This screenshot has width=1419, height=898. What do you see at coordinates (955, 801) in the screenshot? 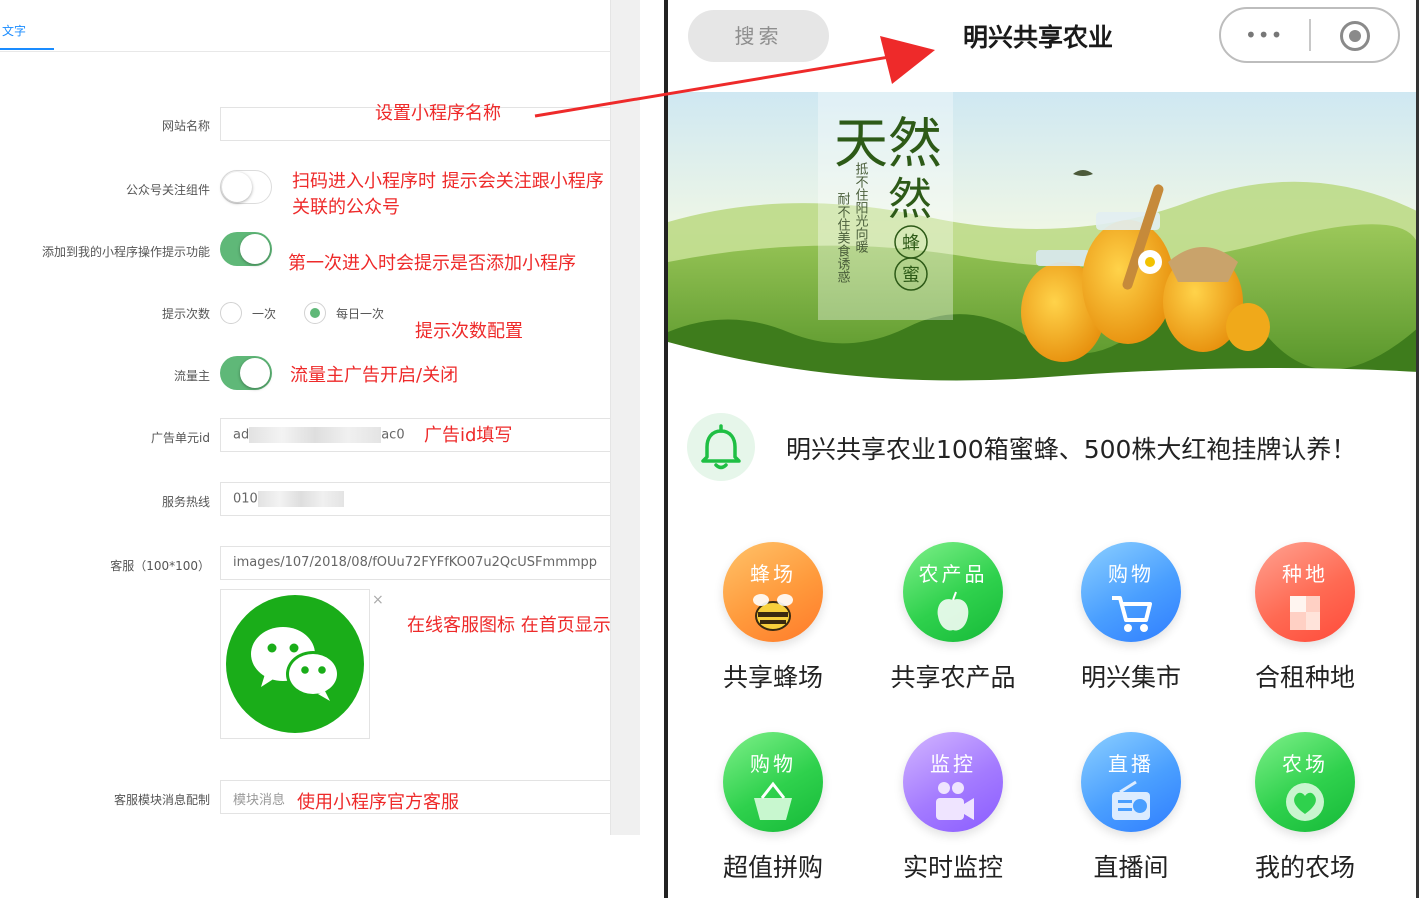
I see `camera-icon` at bounding box center [955, 801].